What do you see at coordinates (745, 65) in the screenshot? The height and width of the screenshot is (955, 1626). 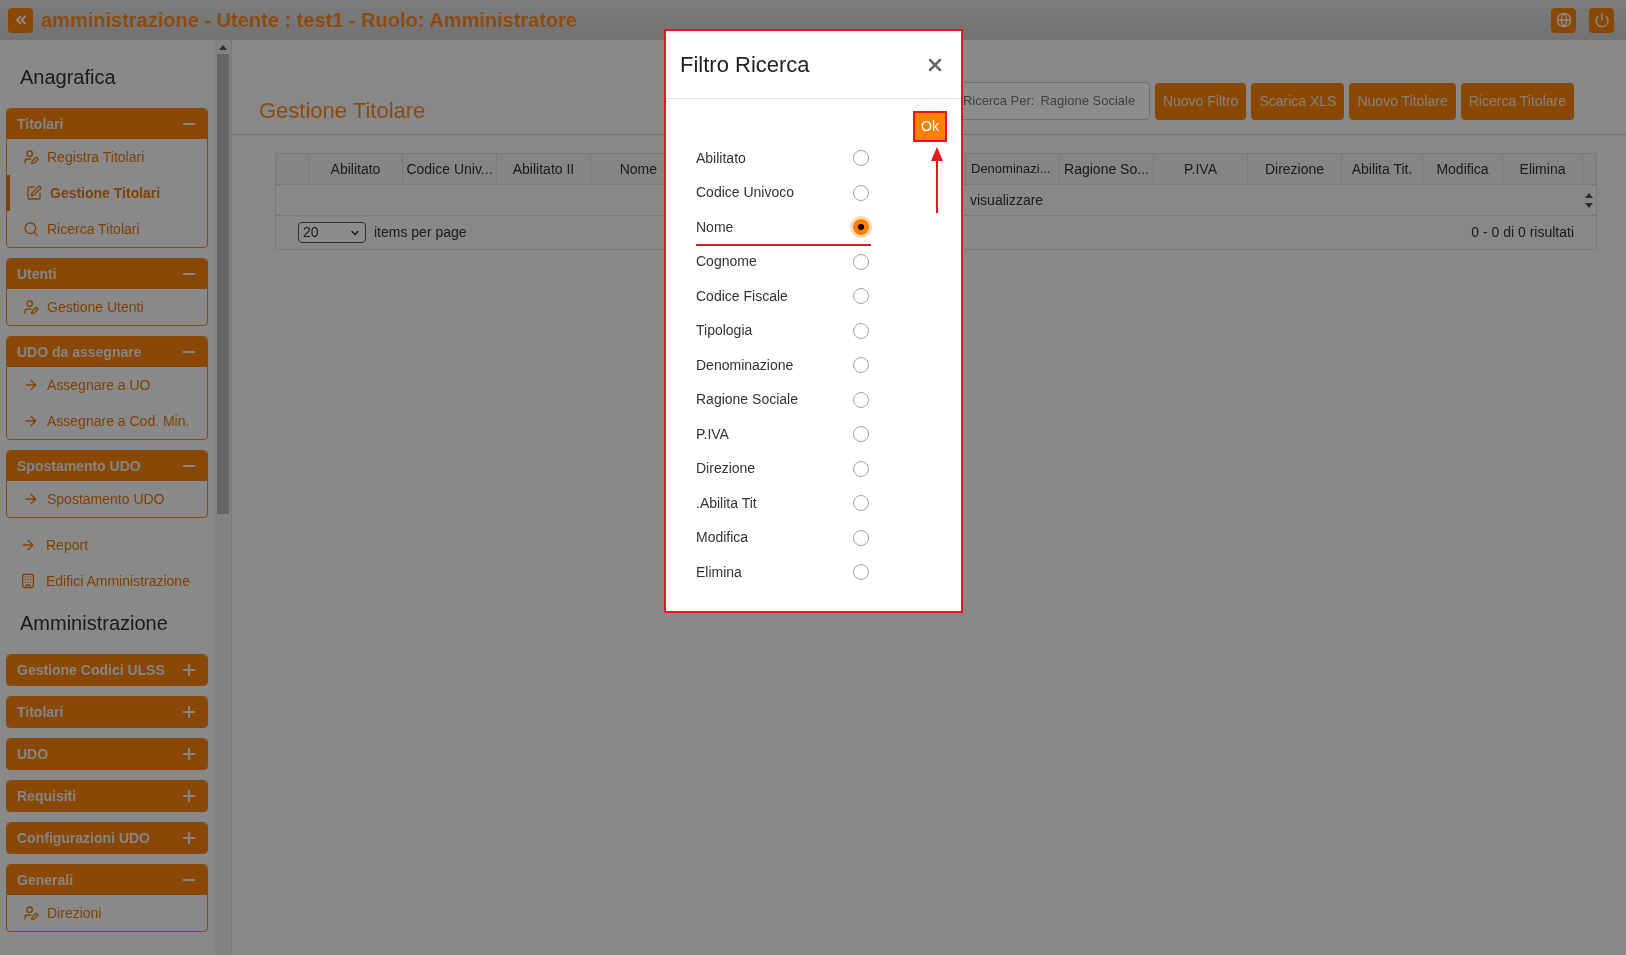 I see `dialog-title: Filtro Ricerca` at bounding box center [745, 65].